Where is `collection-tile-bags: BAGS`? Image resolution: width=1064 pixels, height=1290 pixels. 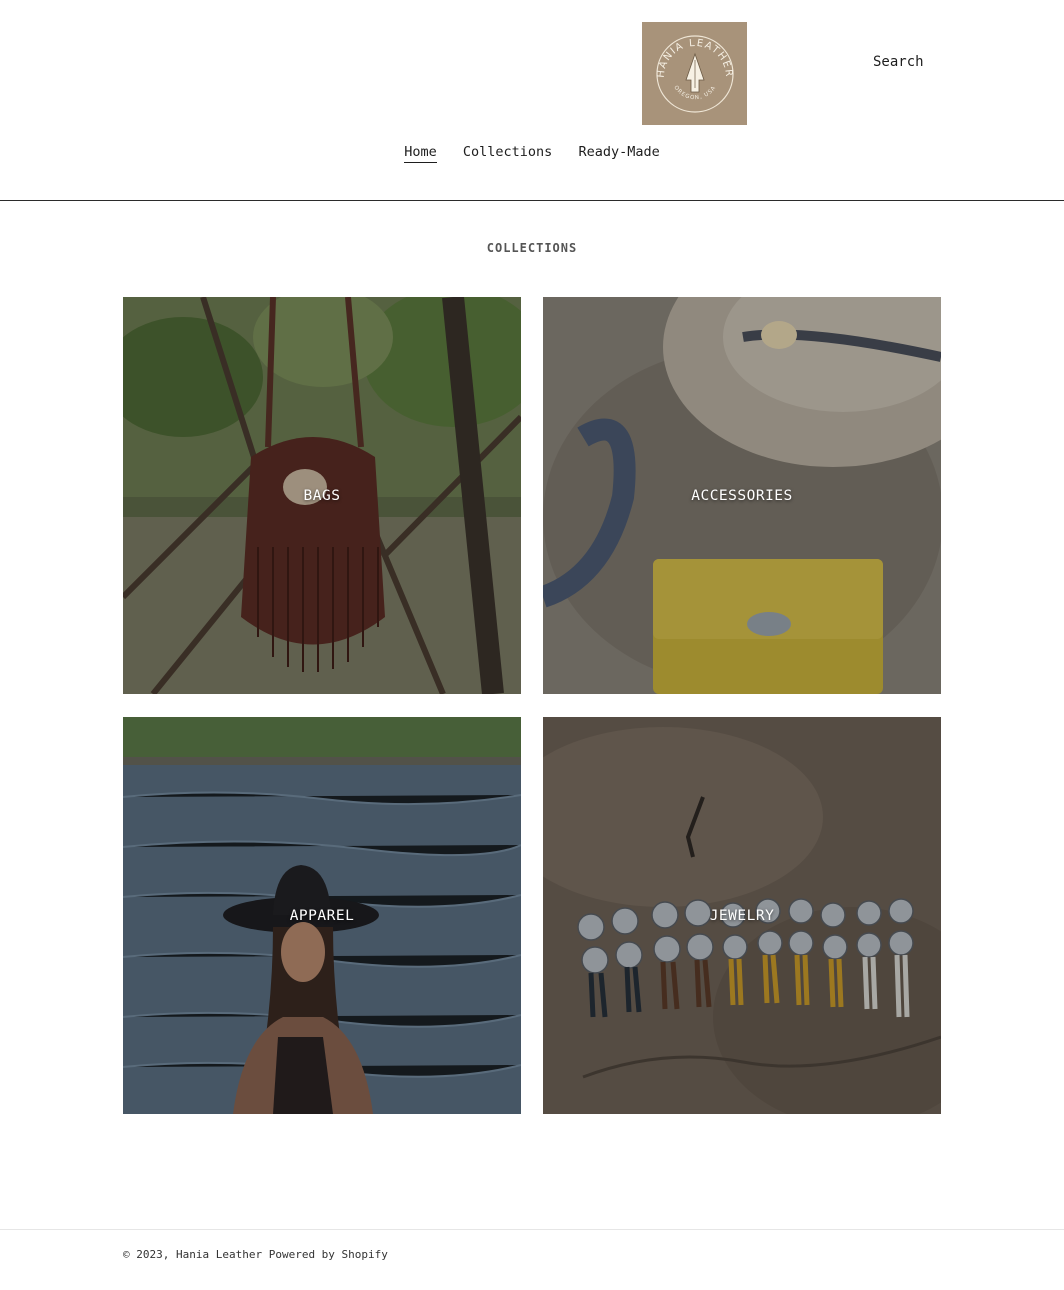
collection-tile-bags: BAGS is located at coordinates (322, 495).